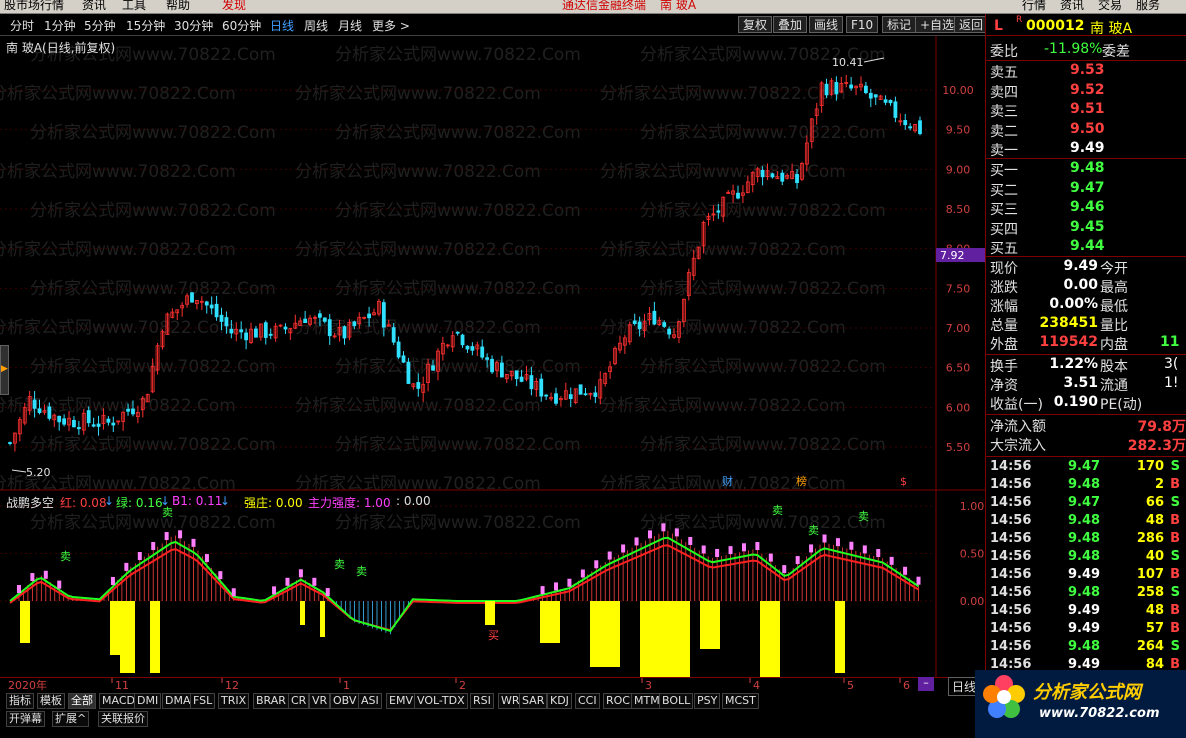 This screenshot has width=1186, height=738. I want to click on stock-name: 南 玻A, so click(1111, 29).